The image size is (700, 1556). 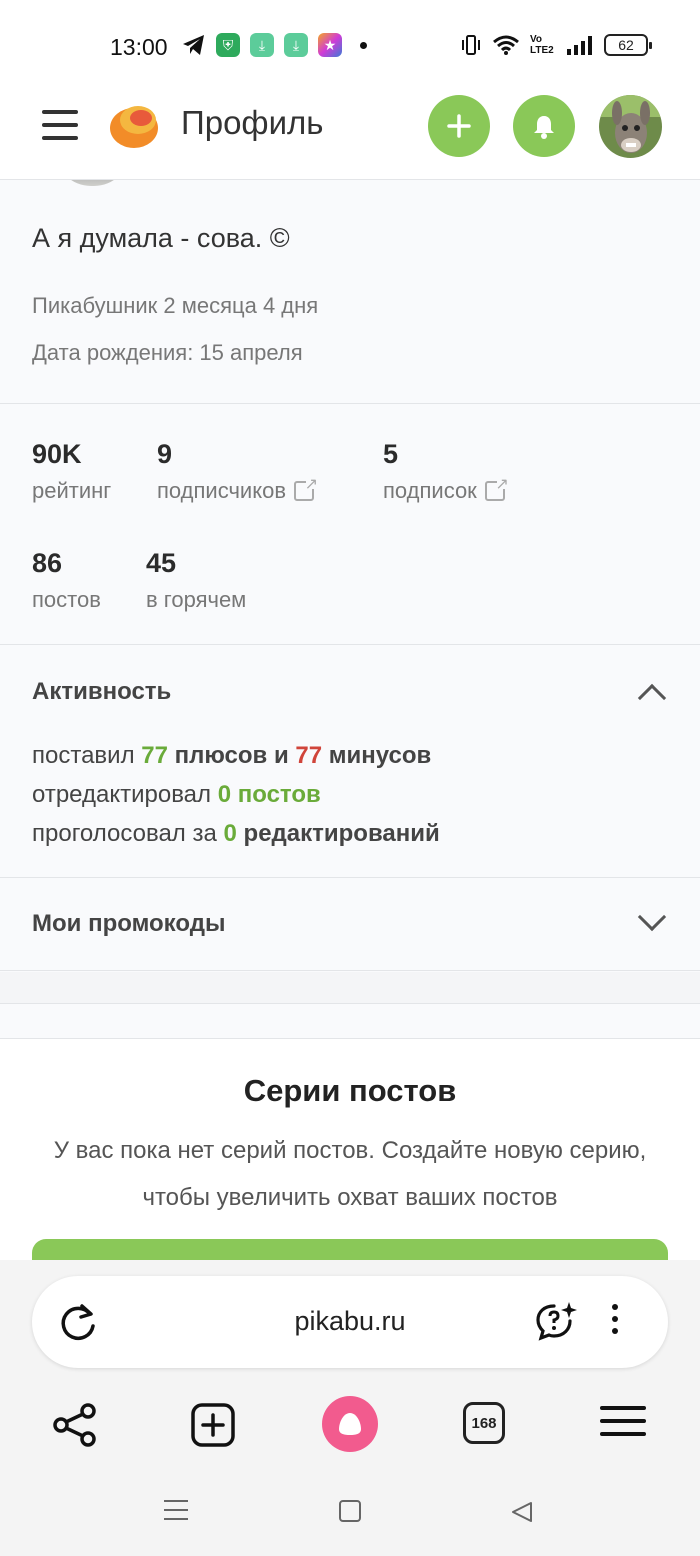 What do you see at coordinates (471, 45) in the screenshot?
I see `vibrate-icon` at bounding box center [471, 45].